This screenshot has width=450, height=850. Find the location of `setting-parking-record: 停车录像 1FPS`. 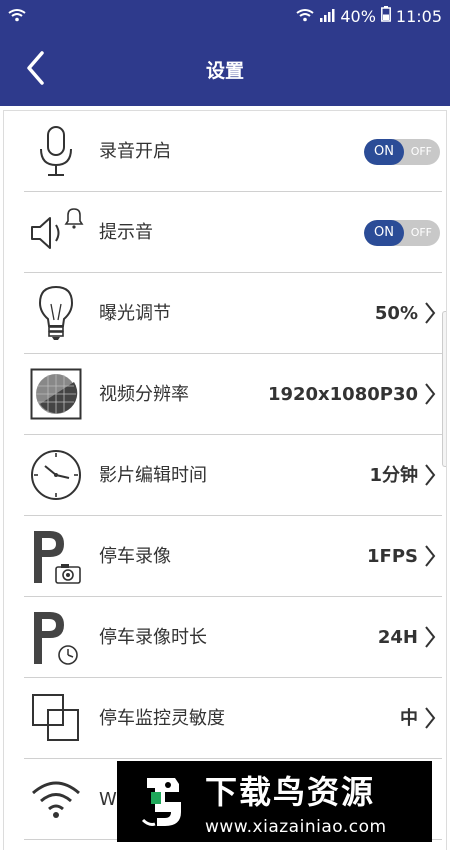

setting-parking-record: 停车录像 1FPS is located at coordinates (226, 556).